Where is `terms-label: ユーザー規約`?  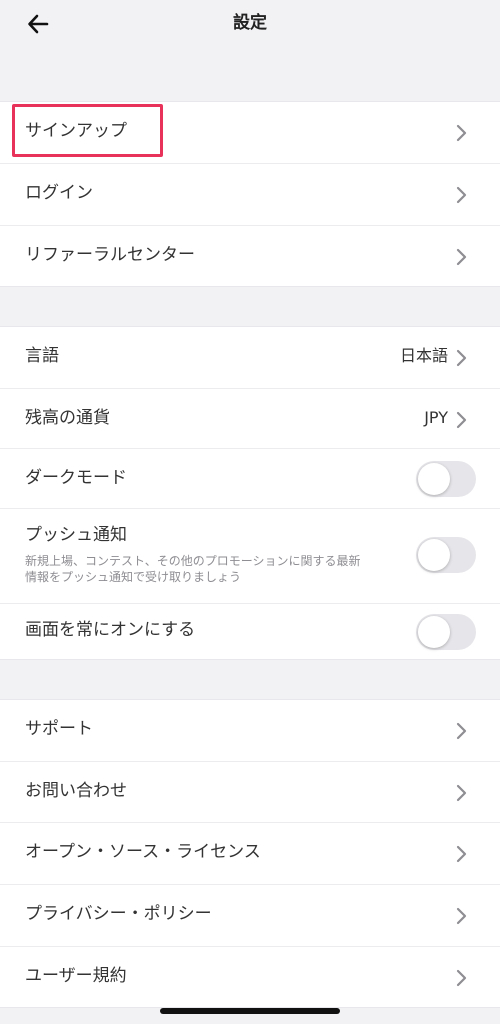
terms-label: ユーザー規約 is located at coordinates (76, 976).